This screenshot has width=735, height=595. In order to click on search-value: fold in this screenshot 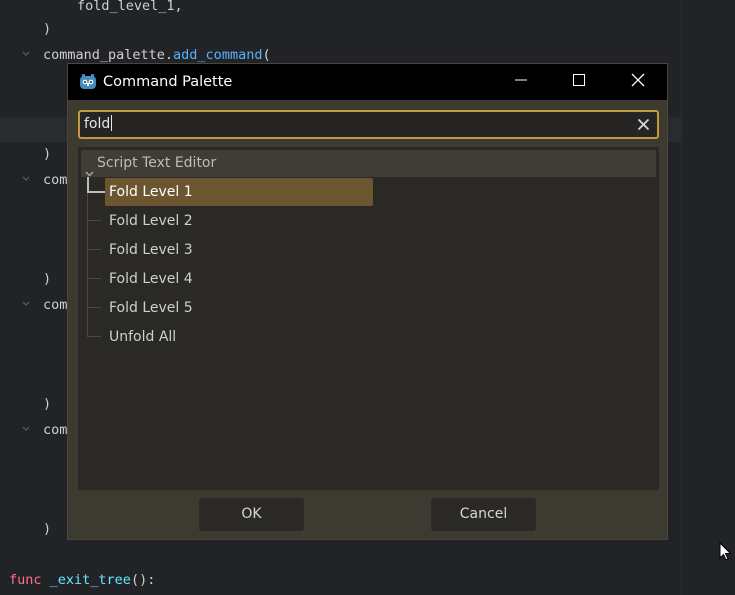, I will do `click(97, 124)`.